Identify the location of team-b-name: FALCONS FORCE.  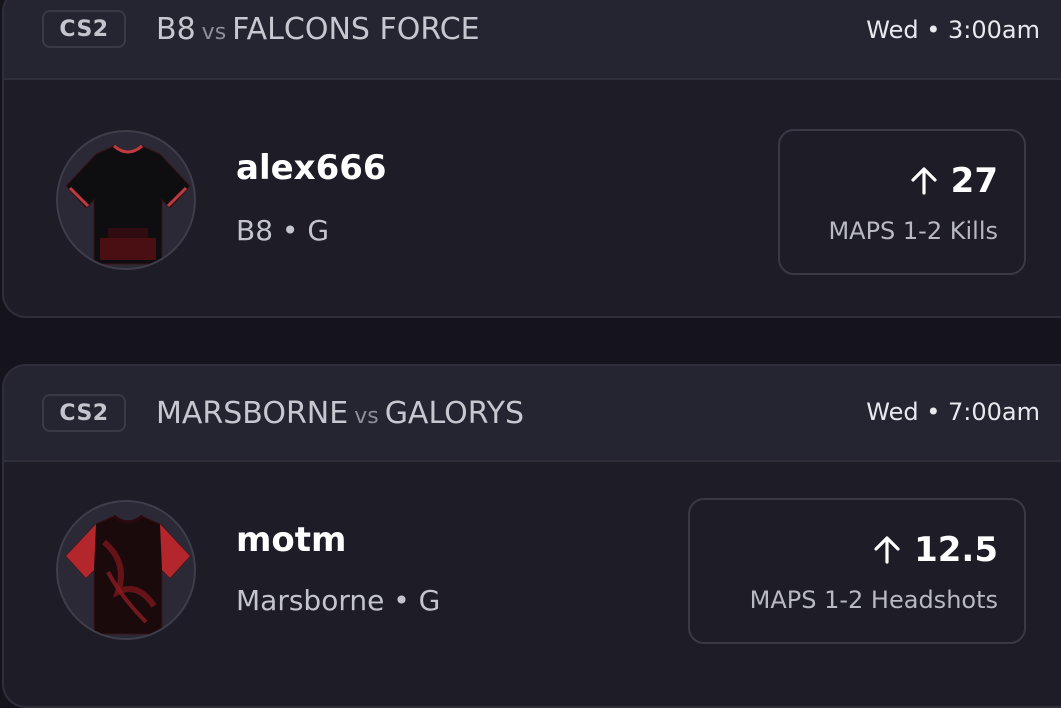
(356, 29).